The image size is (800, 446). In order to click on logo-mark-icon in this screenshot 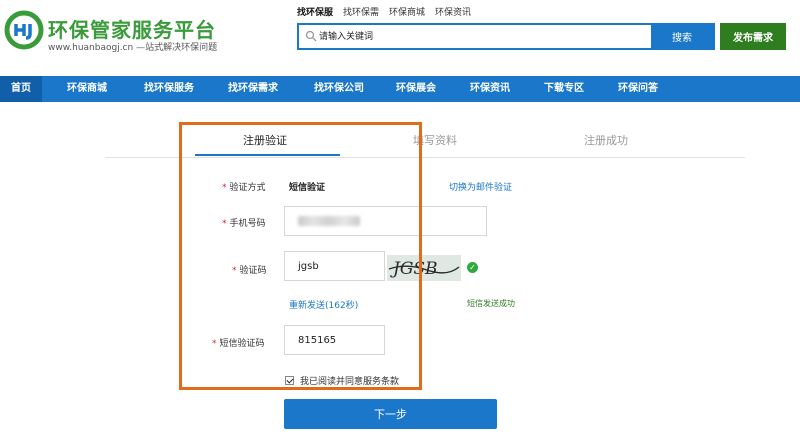, I will do `click(24, 30)`.